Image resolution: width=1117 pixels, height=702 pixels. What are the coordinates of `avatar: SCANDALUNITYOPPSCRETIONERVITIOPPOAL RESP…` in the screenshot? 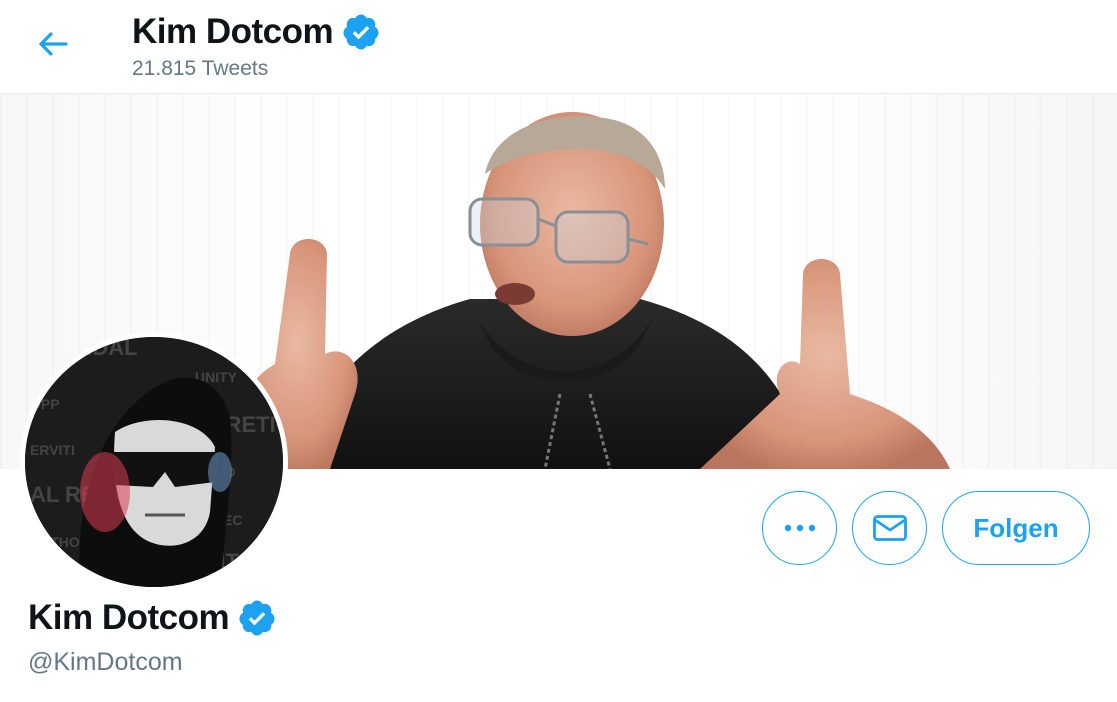 It's located at (154, 462).